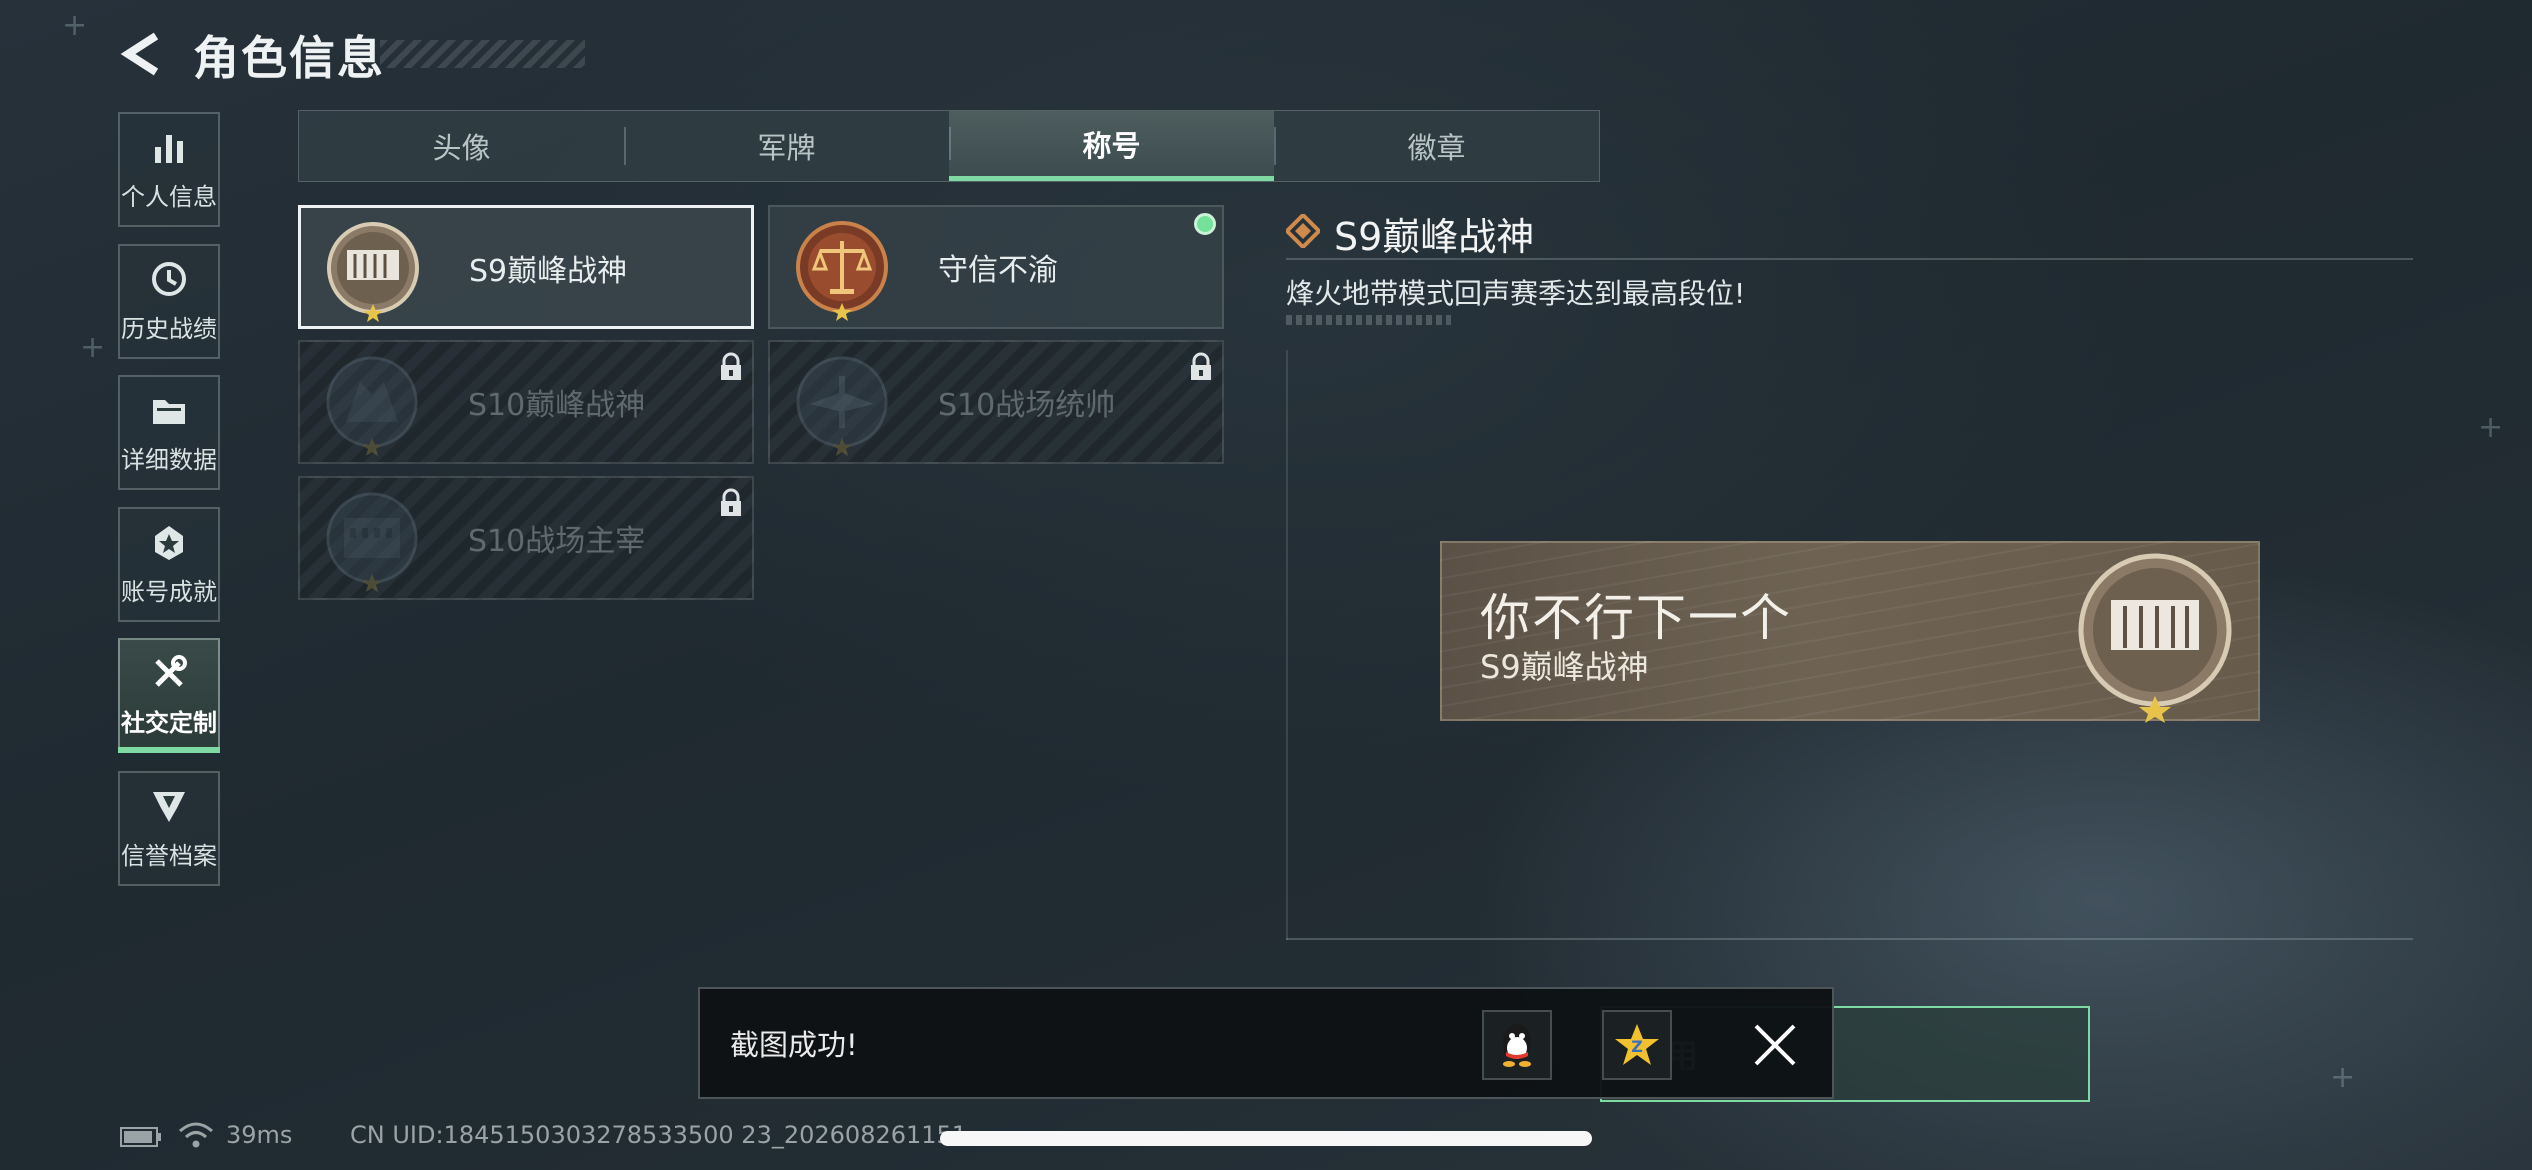 This screenshot has height=1170, width=2532. I want to click on svg-text: Z, so click(1637, 1046).